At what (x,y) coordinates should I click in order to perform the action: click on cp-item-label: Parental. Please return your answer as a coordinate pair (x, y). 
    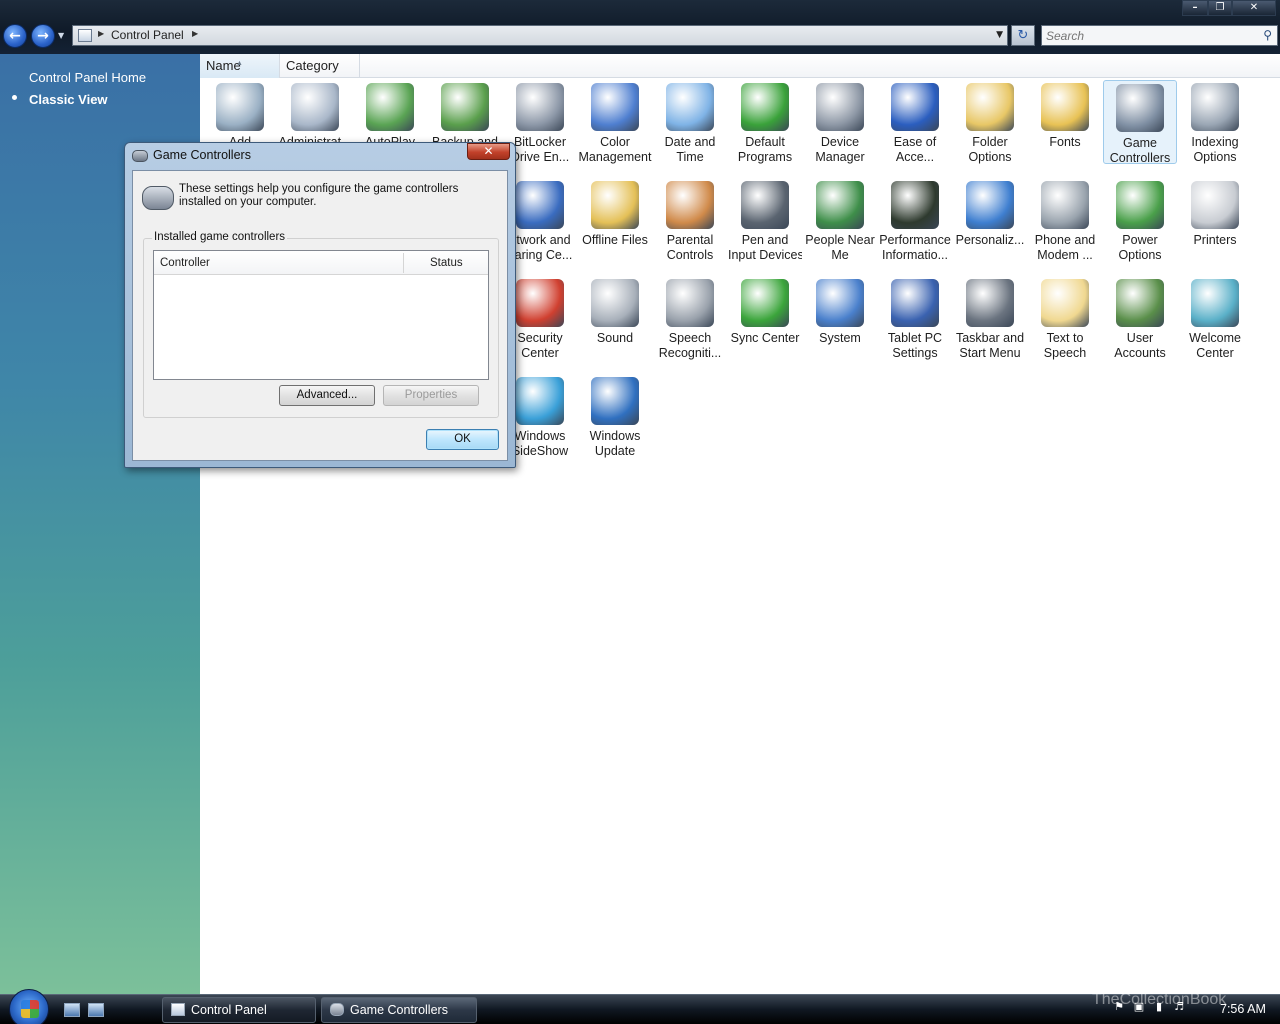
    Looking at the image, I should click on (690, 240).